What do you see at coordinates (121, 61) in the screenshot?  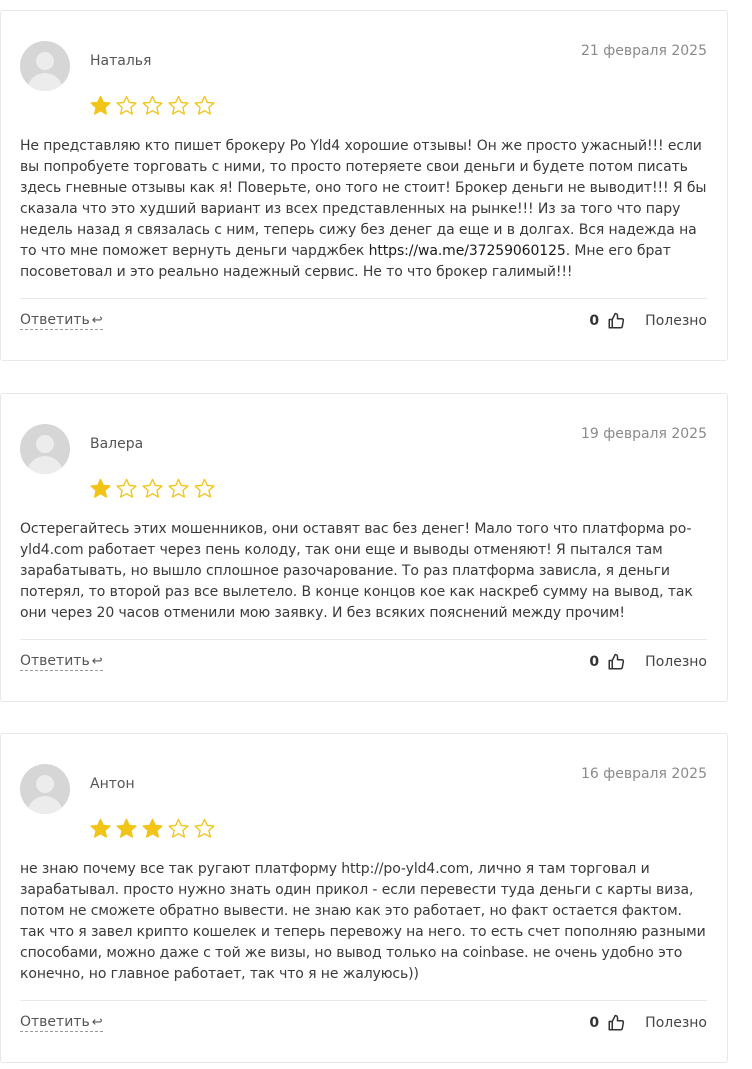 I see `review-author: Наталья` at bounding box center [121, 61].